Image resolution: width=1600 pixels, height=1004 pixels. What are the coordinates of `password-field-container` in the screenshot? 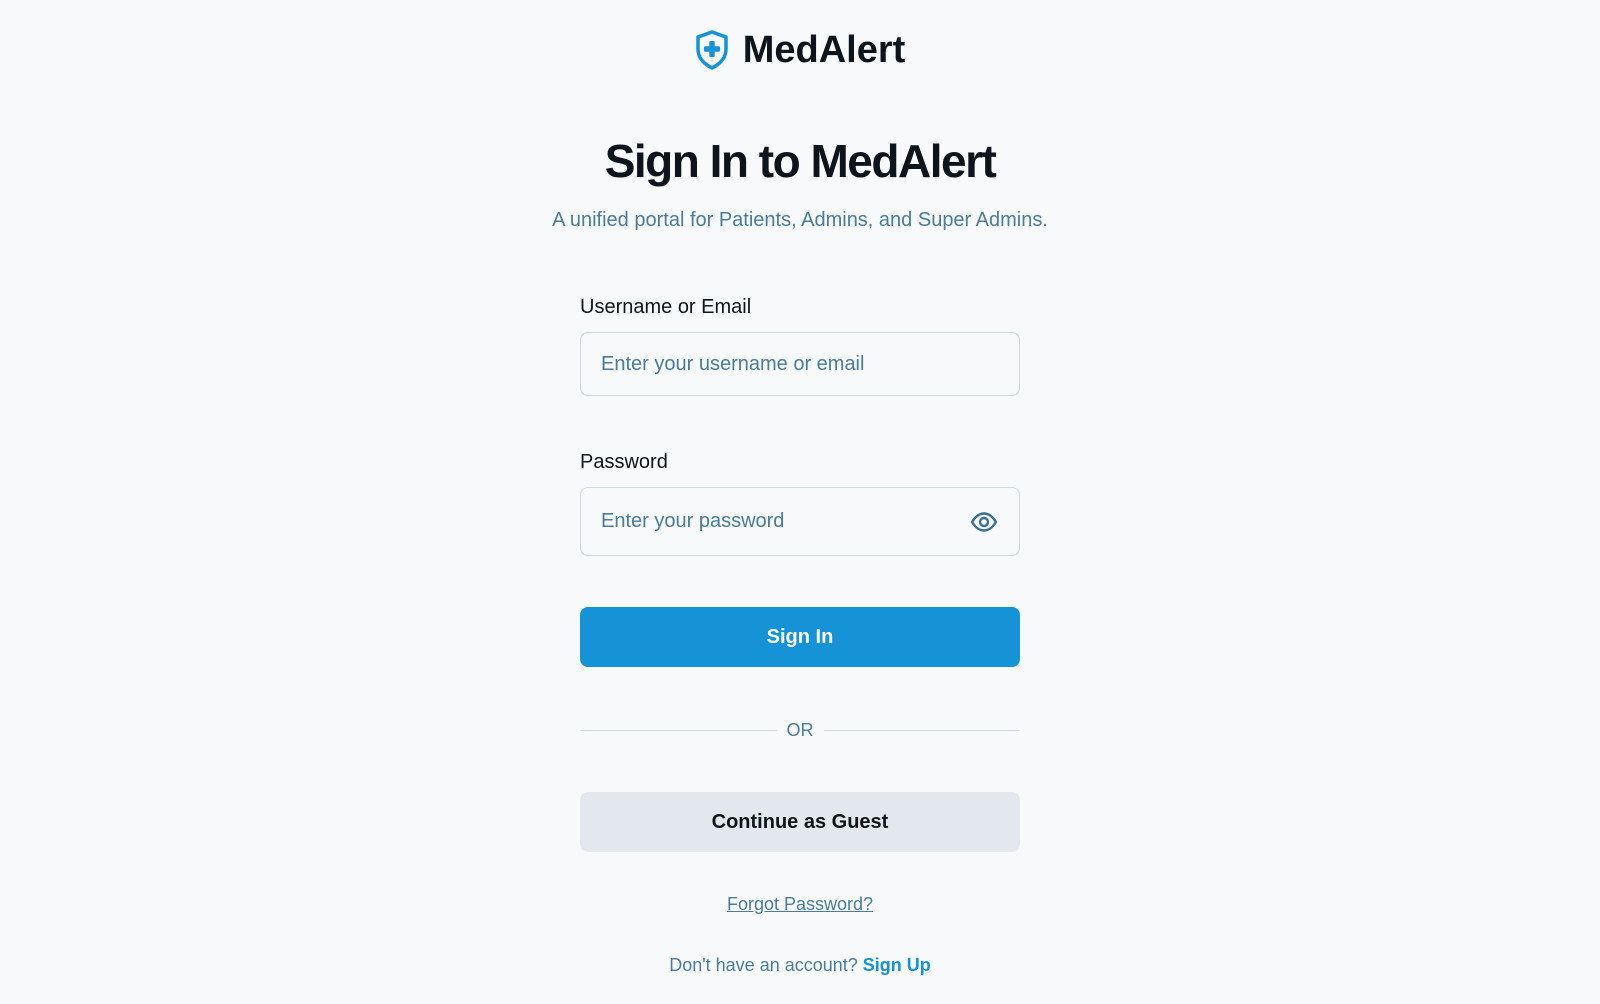 It's located at (800, 521).